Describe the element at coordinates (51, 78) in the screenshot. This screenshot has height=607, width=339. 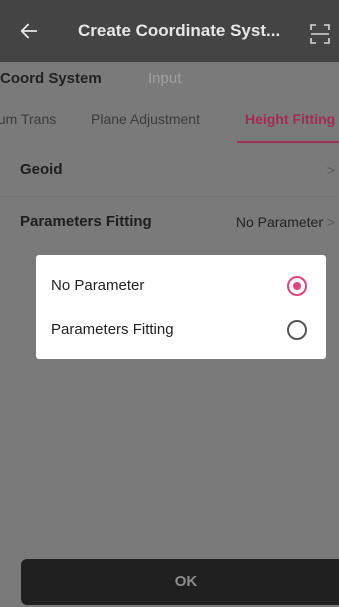
I see `tab-coord-system: Coord System` at that location.